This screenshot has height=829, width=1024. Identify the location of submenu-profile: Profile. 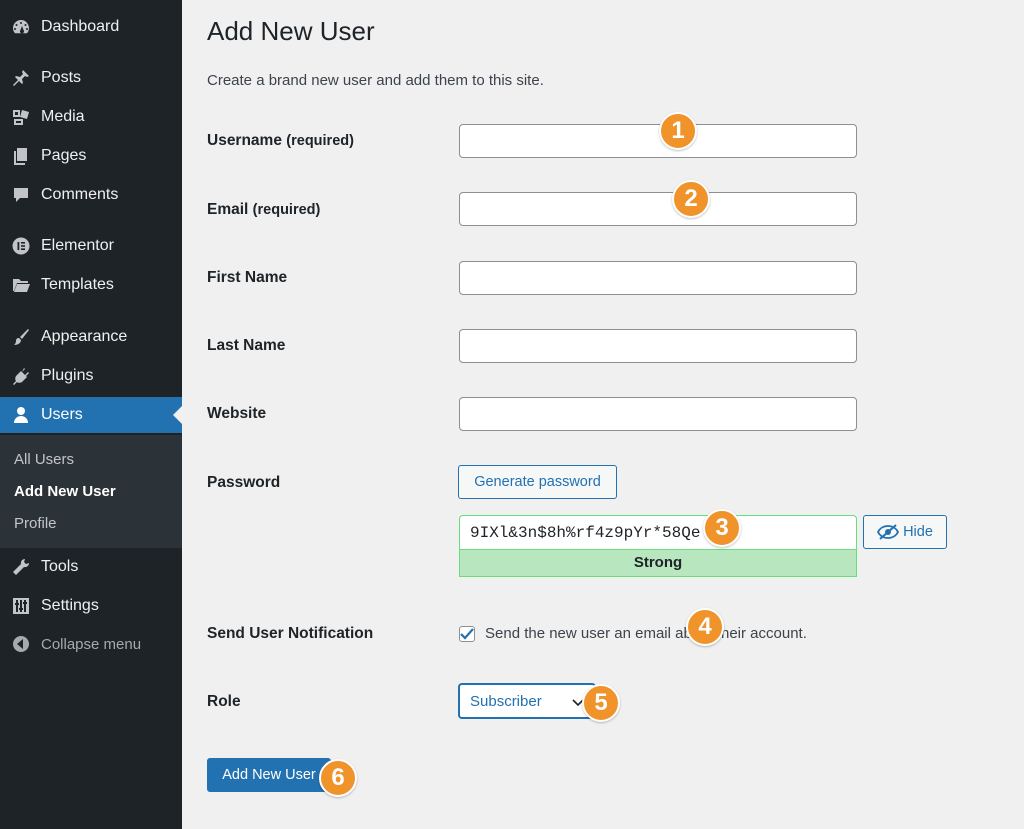
(35, 523).